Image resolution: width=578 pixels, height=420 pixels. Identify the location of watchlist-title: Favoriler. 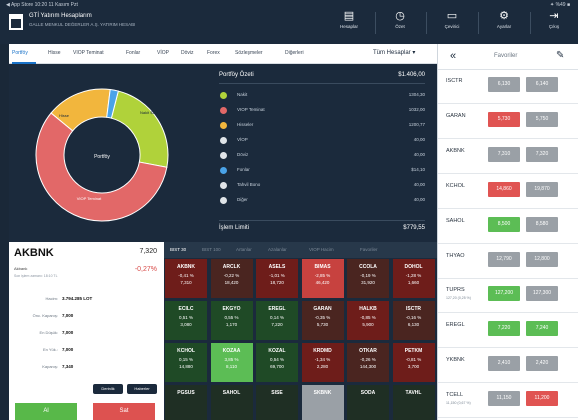
(506, 56).